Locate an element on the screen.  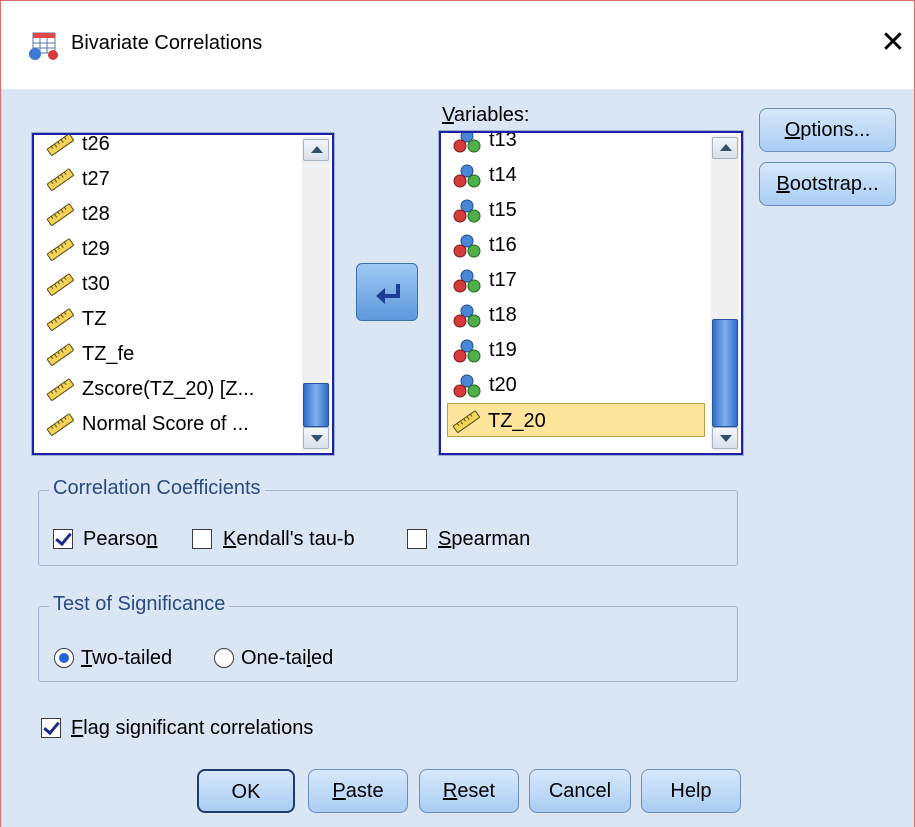
list-item: t18 is located at coordinates (483, 315).